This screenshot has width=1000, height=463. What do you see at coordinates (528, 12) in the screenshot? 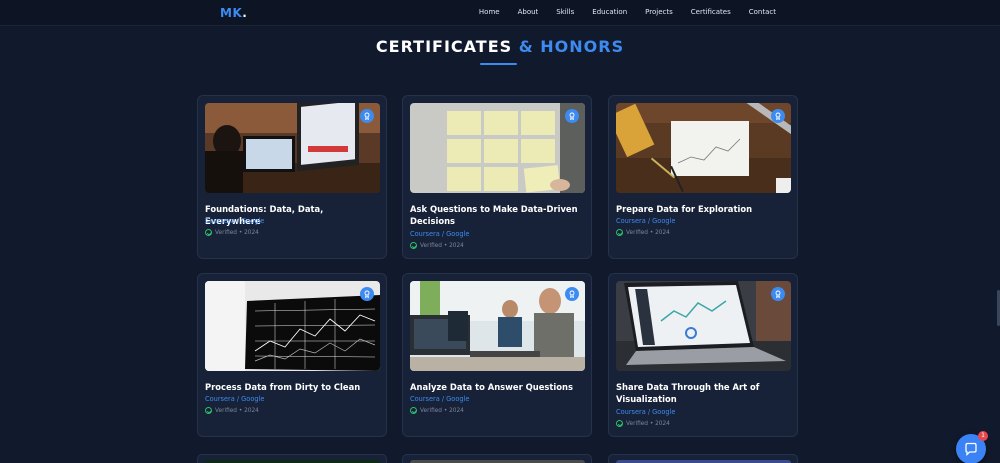
I see `nav-link-about: About` at bounding box center [528, 12].